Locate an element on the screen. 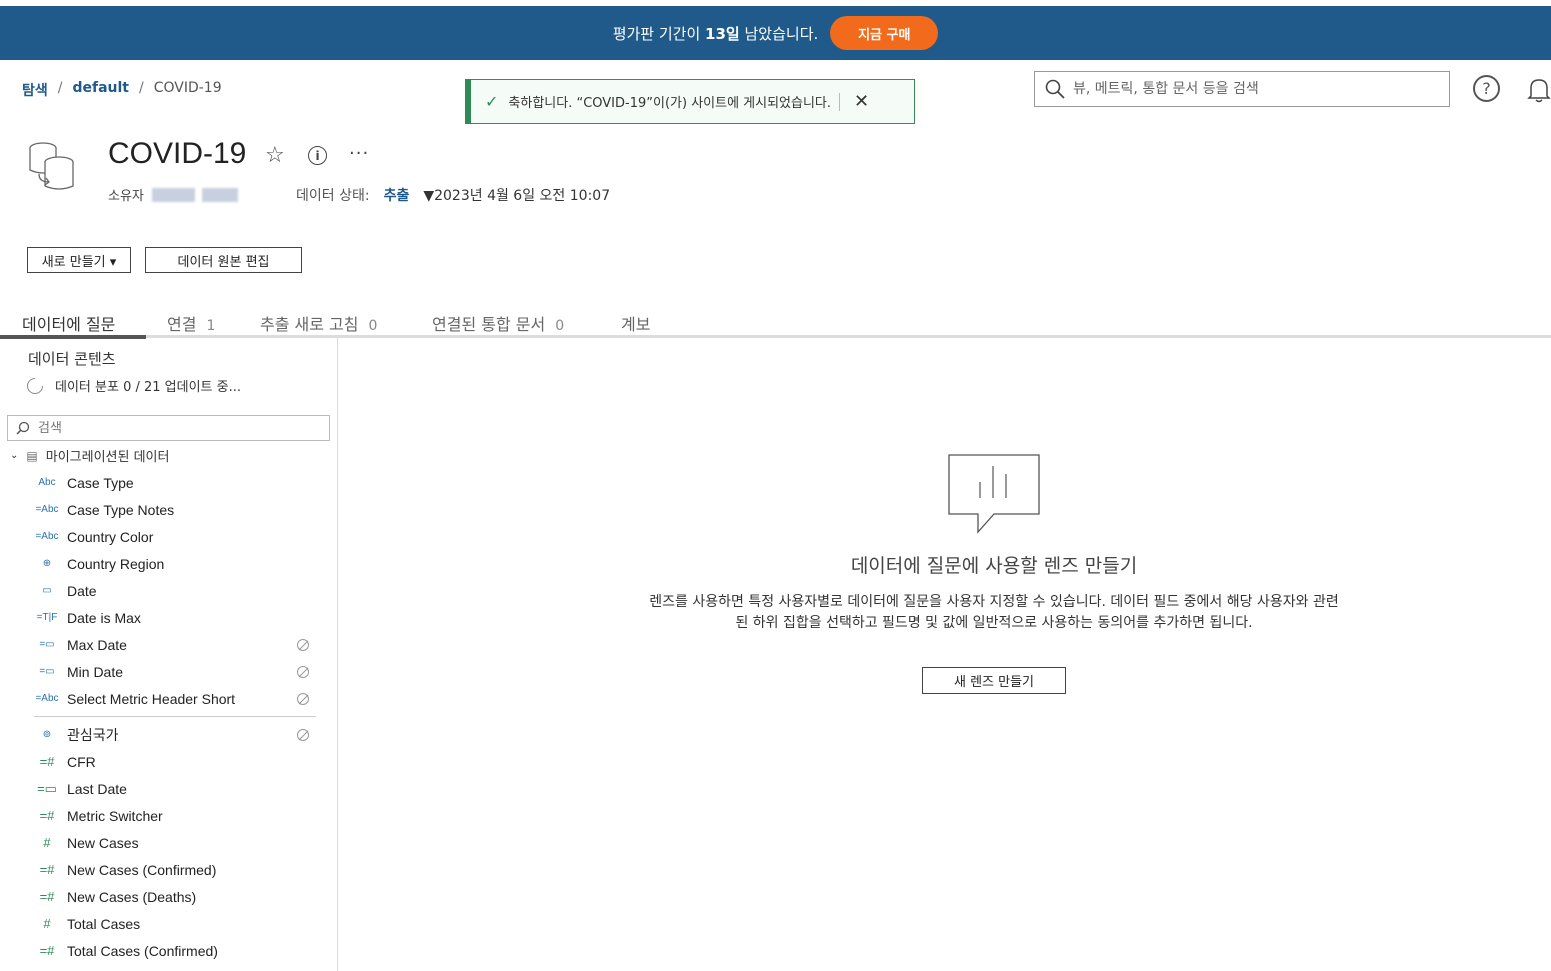  more-icon: ··· is located at coordinates (359, 153).